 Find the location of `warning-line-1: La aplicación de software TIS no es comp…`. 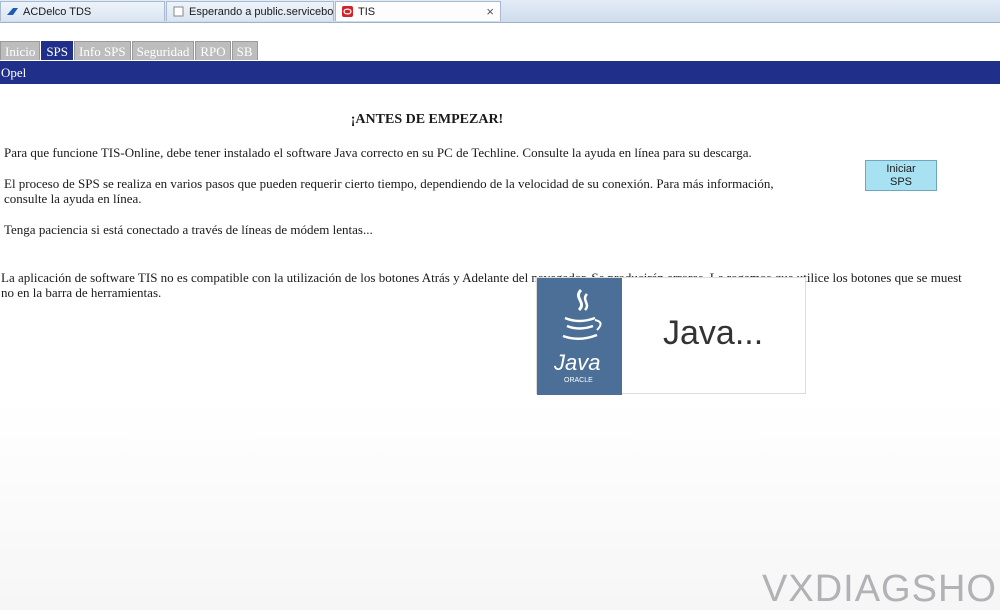

warning-line-1: La aplicación de software TIS no es comp… is located at coordinates (481, 277).